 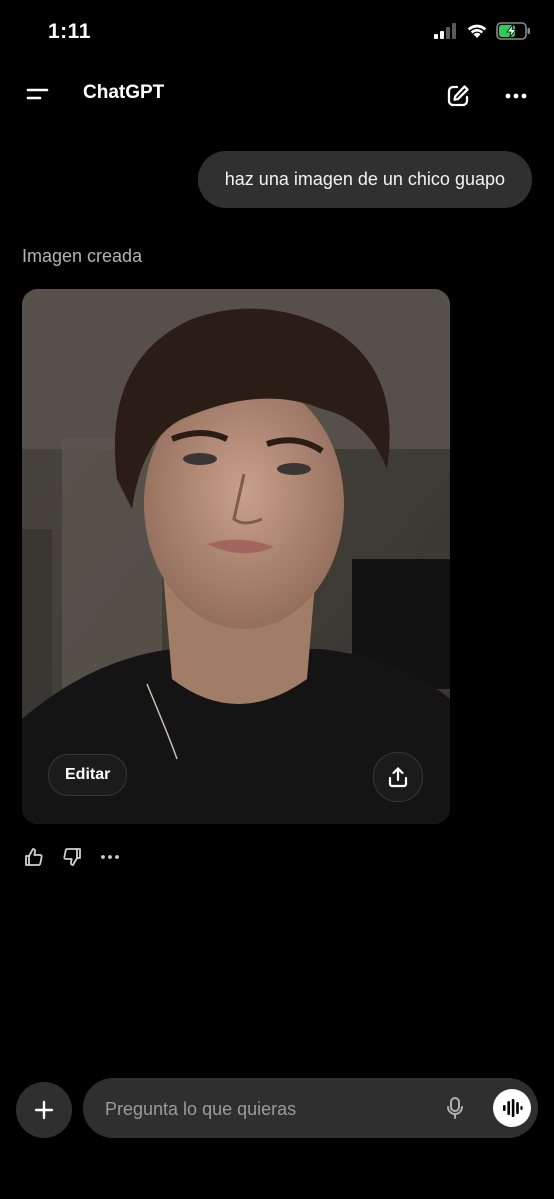 I want to click on sidebar-menu-icon, so click(x=37, y=94).